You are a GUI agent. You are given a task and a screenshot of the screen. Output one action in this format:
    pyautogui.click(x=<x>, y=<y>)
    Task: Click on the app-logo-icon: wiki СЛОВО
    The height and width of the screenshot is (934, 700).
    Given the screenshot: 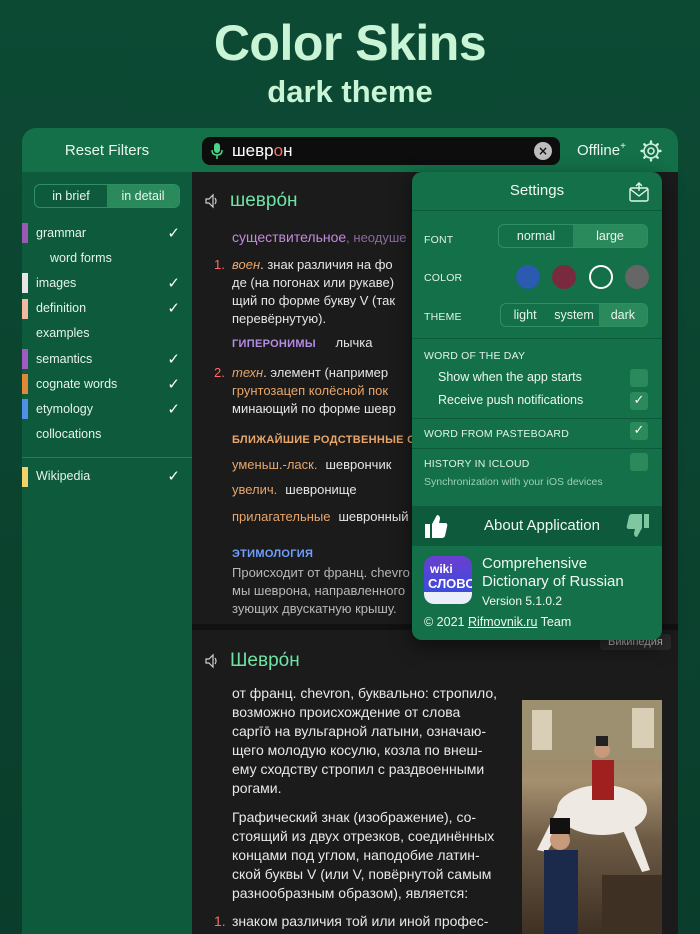 What is the action you would take?
    pyautogui.click(x=448, y=580)
    